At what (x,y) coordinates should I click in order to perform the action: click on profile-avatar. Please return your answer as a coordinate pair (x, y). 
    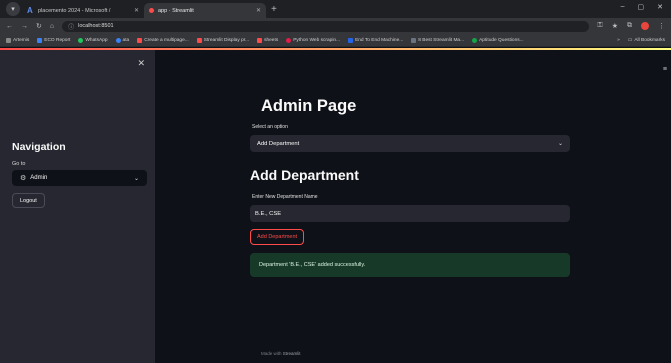
    Looking at the image, I should click on (645, 26).